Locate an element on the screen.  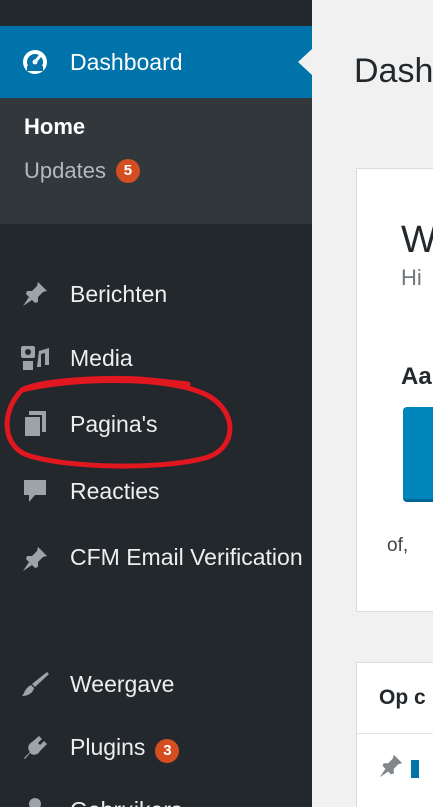
sidebar-item-label: CFM Email Verification is located at coordinates (186, 557).